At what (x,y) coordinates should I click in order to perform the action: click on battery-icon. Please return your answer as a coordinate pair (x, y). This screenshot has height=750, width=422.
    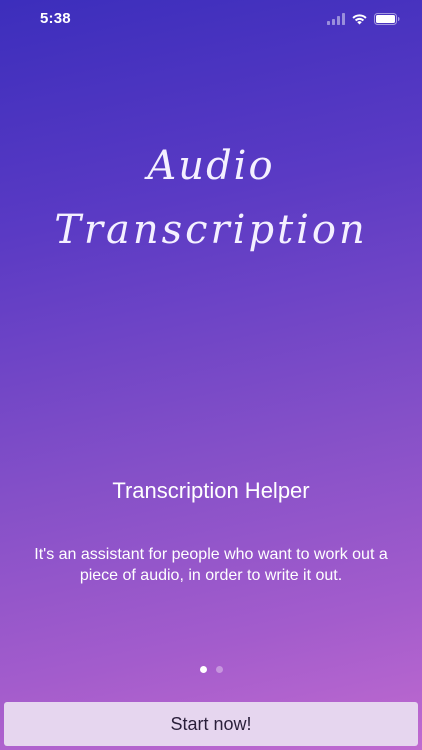
    Looking at the image, I should click on (387, 19).